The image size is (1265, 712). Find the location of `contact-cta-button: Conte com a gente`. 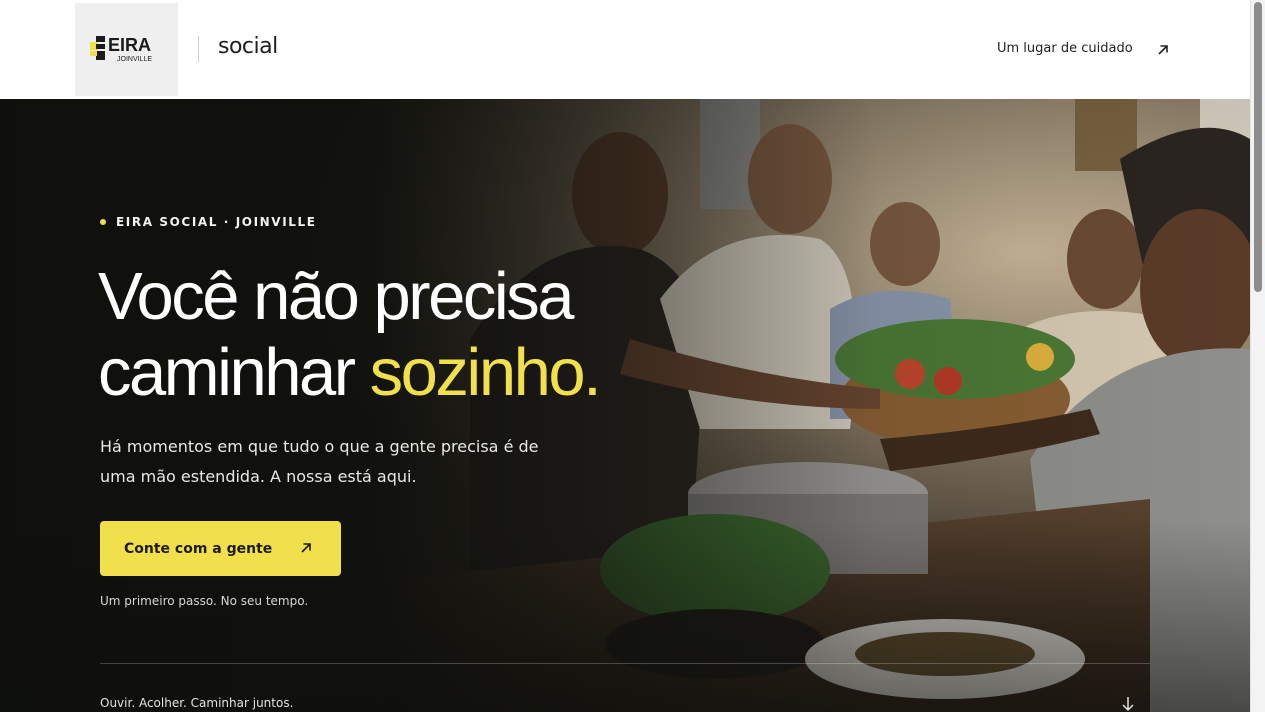

contact-cta-button: Conte com a gente is located at coordinates (220, 548).